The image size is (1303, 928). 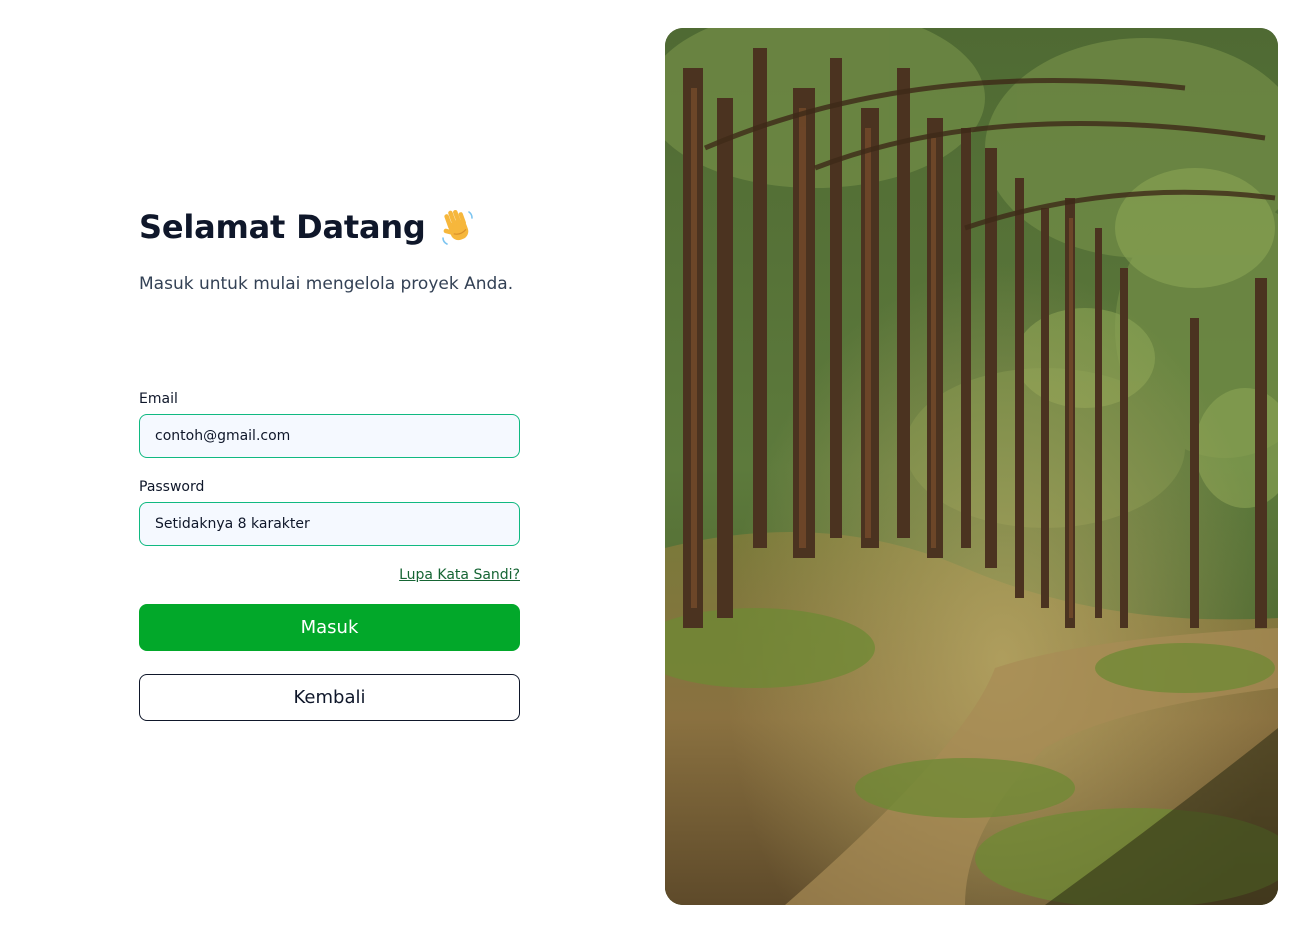 What do you see at coordinates (172, 487) in the screenshot?
I see `password-label: Password` at bounding box center [172, 487].